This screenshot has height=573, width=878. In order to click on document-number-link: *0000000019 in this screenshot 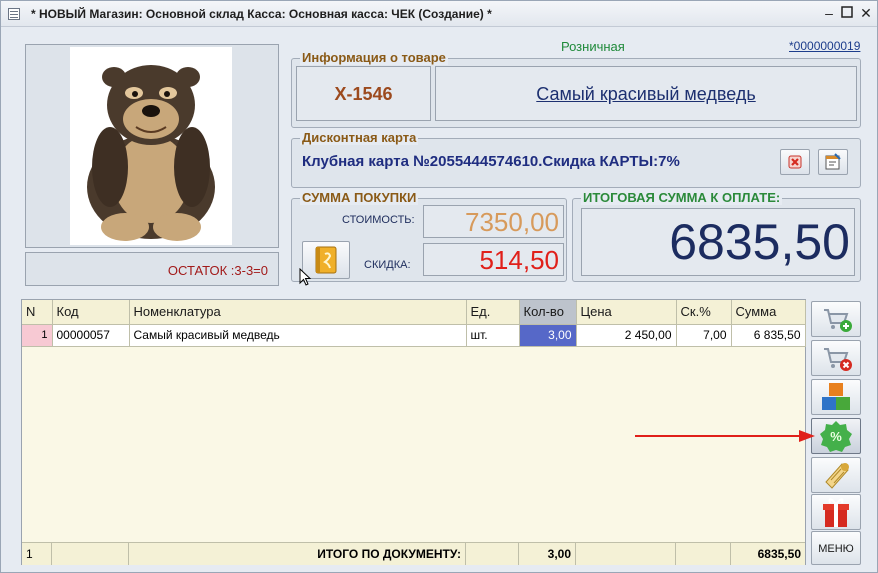, I will do `click(824, 46)`.